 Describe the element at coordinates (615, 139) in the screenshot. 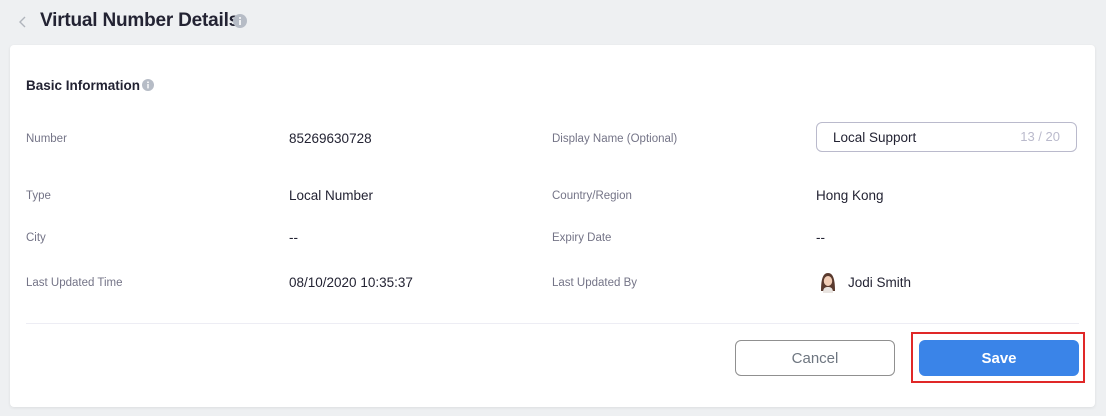

I see `display-name-label: Display Name (Optional)` at that location.